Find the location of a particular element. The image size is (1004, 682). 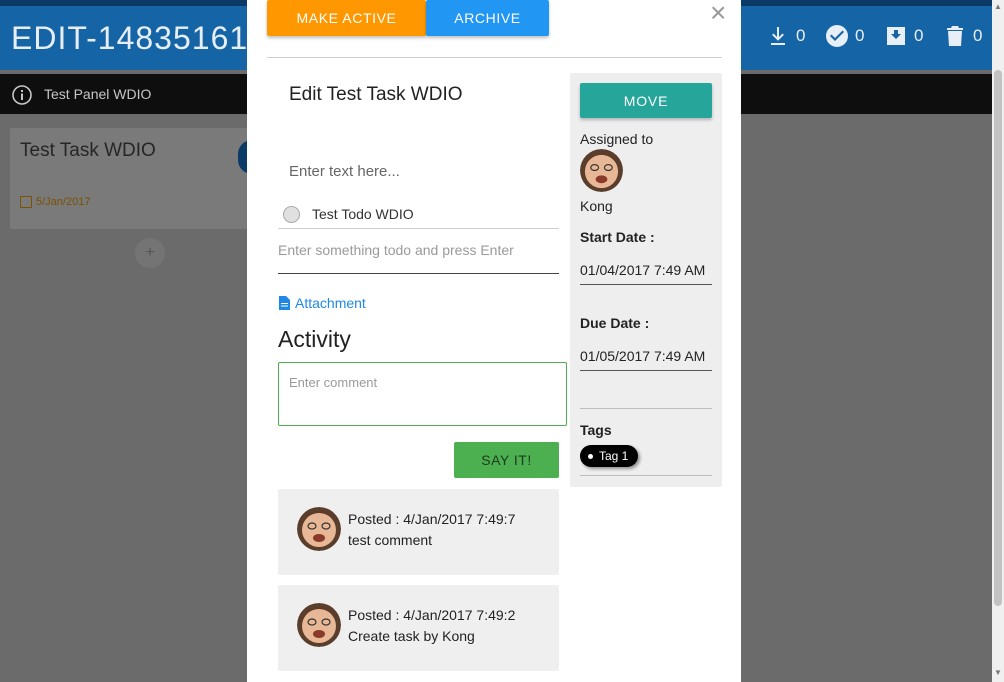

tag-dot-icon is located at coordinates (590, 456).